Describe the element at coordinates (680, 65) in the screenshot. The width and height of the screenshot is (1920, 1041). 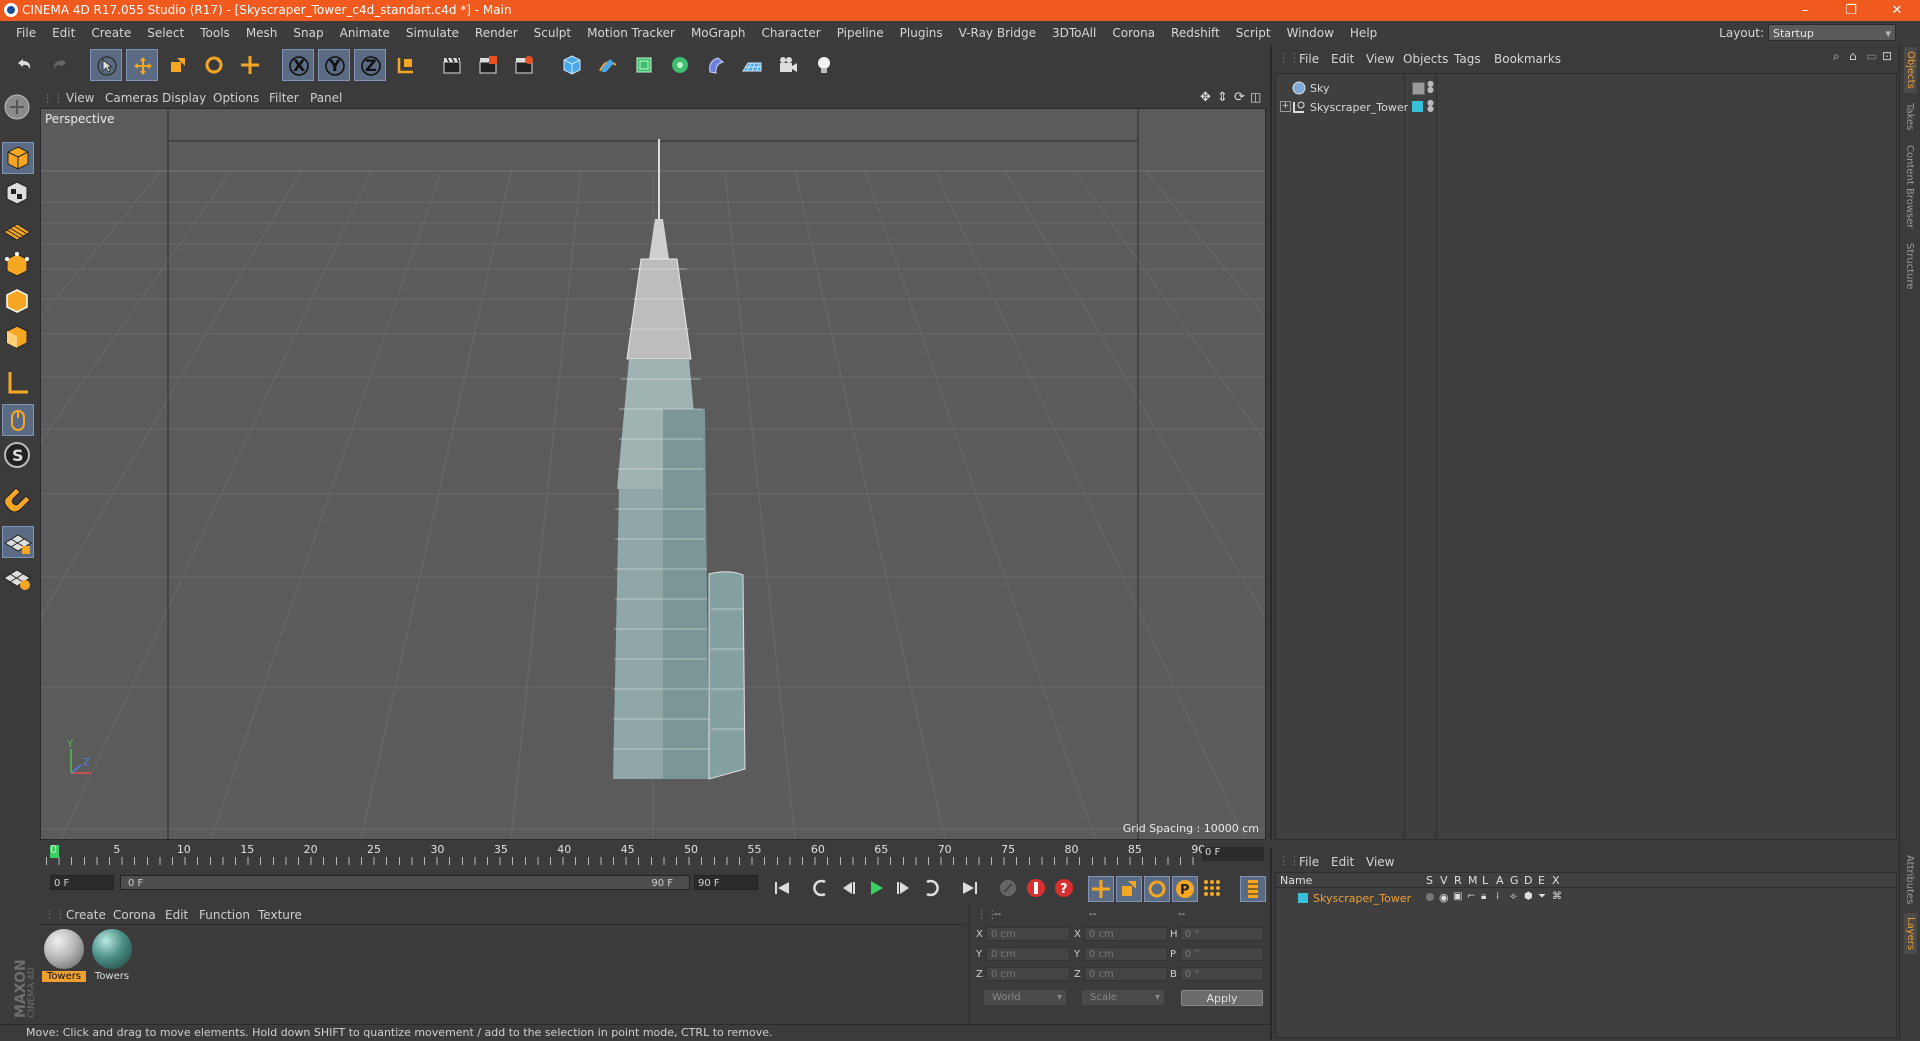
I see `add-cloner-button` at that location.